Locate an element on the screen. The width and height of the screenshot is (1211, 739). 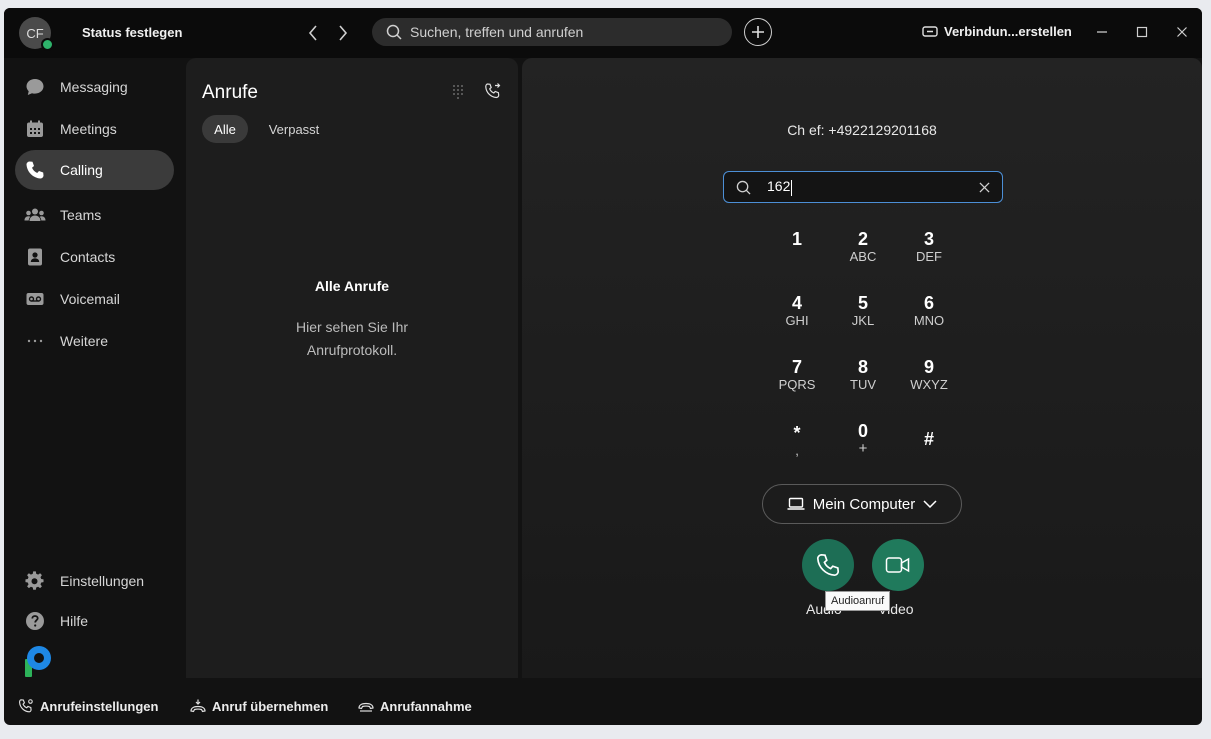
key-hash: # is located at coordinates (929, 453).